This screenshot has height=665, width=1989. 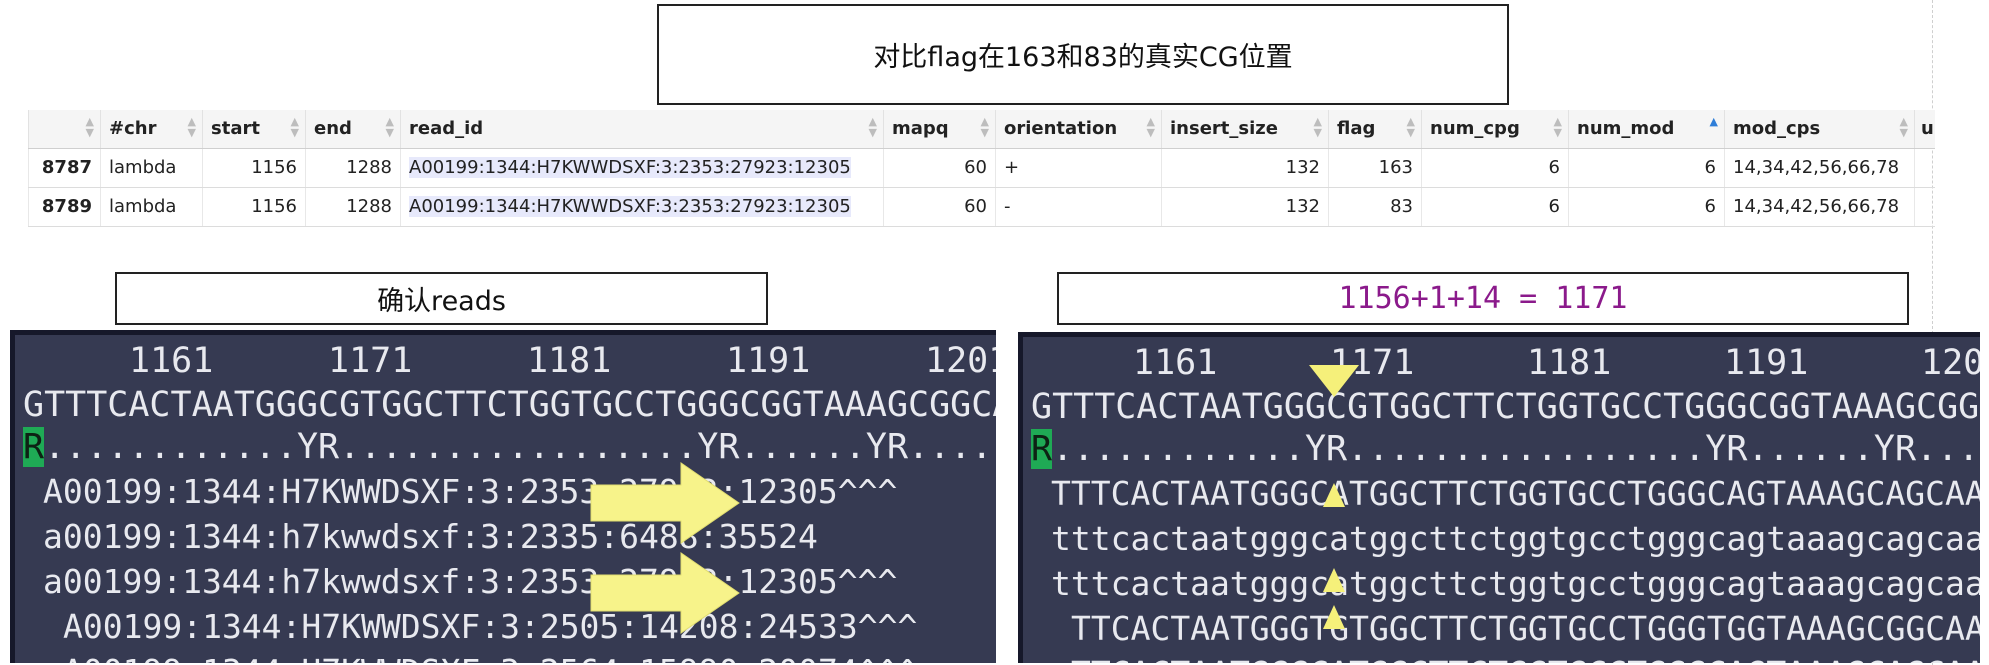 What do you see at coordinates (1245, 129) in the screenshot?
I see `column-header-insert-size: insert_size ▲ ▼` at bounding box center [1245, 129].